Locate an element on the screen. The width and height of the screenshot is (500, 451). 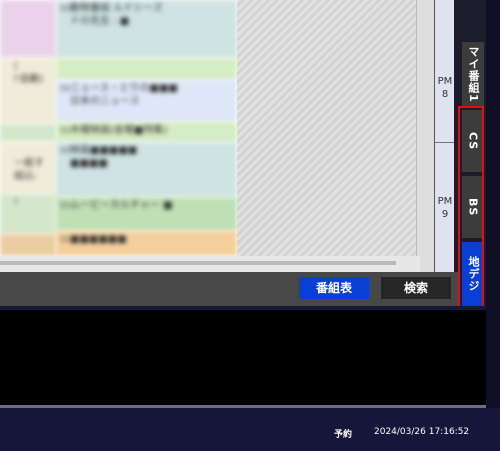
time-label-pm9: PM 9 is located at coordinates (445, 208).